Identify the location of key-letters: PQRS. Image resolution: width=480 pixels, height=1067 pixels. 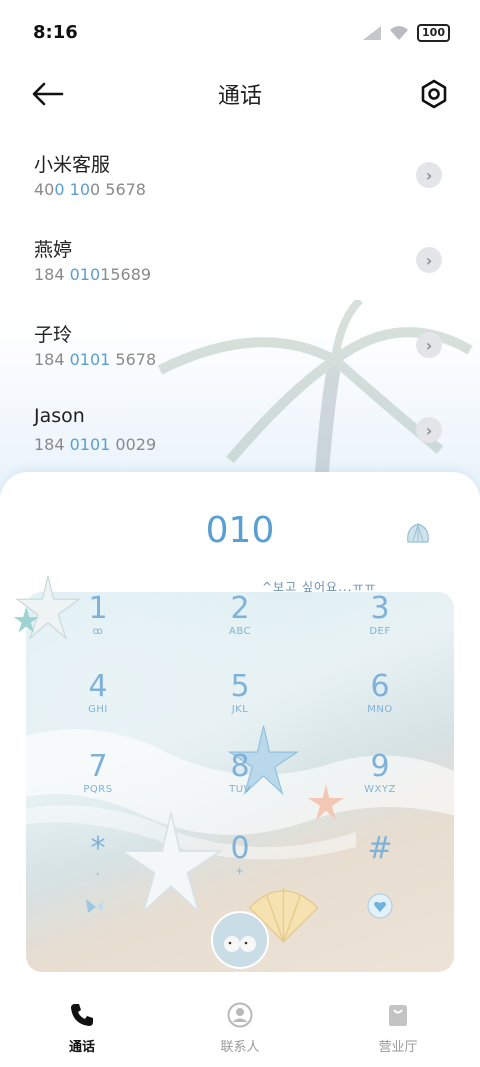
(98, 789).